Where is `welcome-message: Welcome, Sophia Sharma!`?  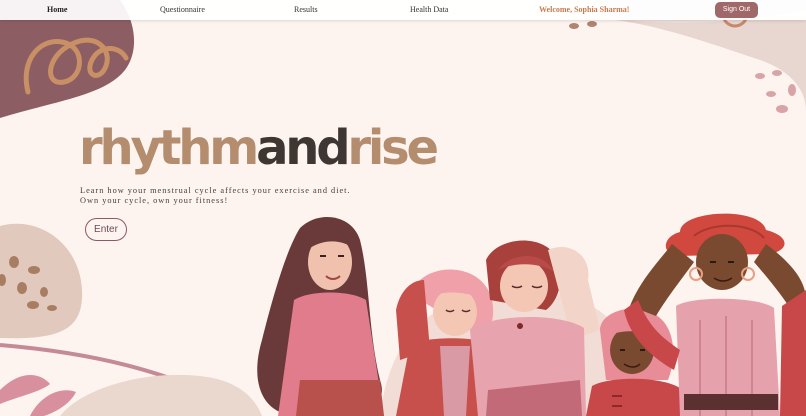 welcome-message: Welcome, Sophia Sharma! is located at coordinates (584, 9).